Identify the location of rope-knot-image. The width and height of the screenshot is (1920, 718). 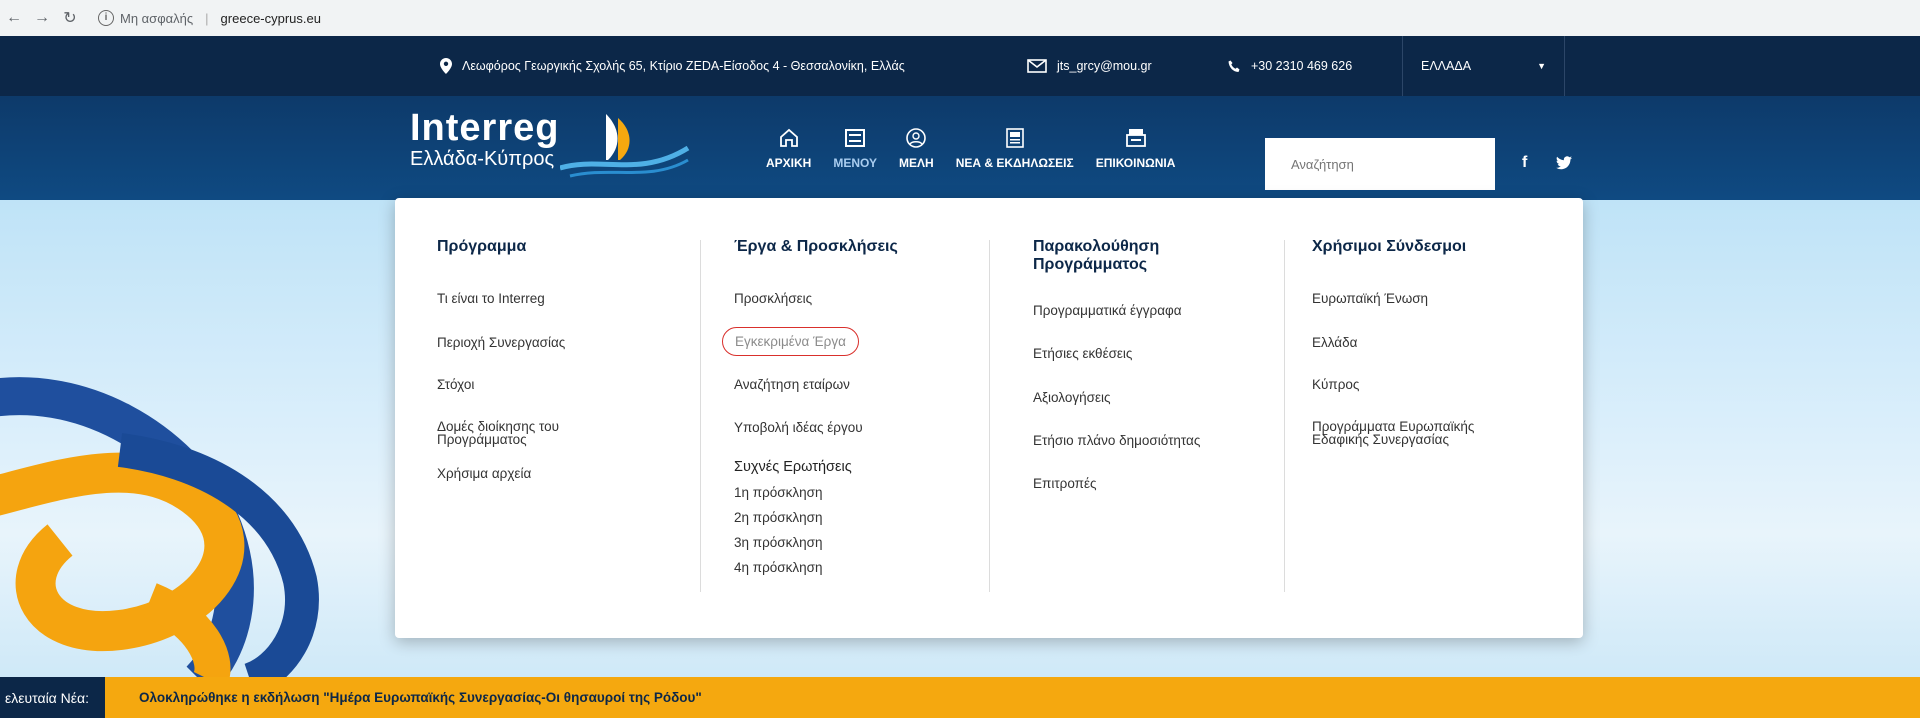
(159, 527).